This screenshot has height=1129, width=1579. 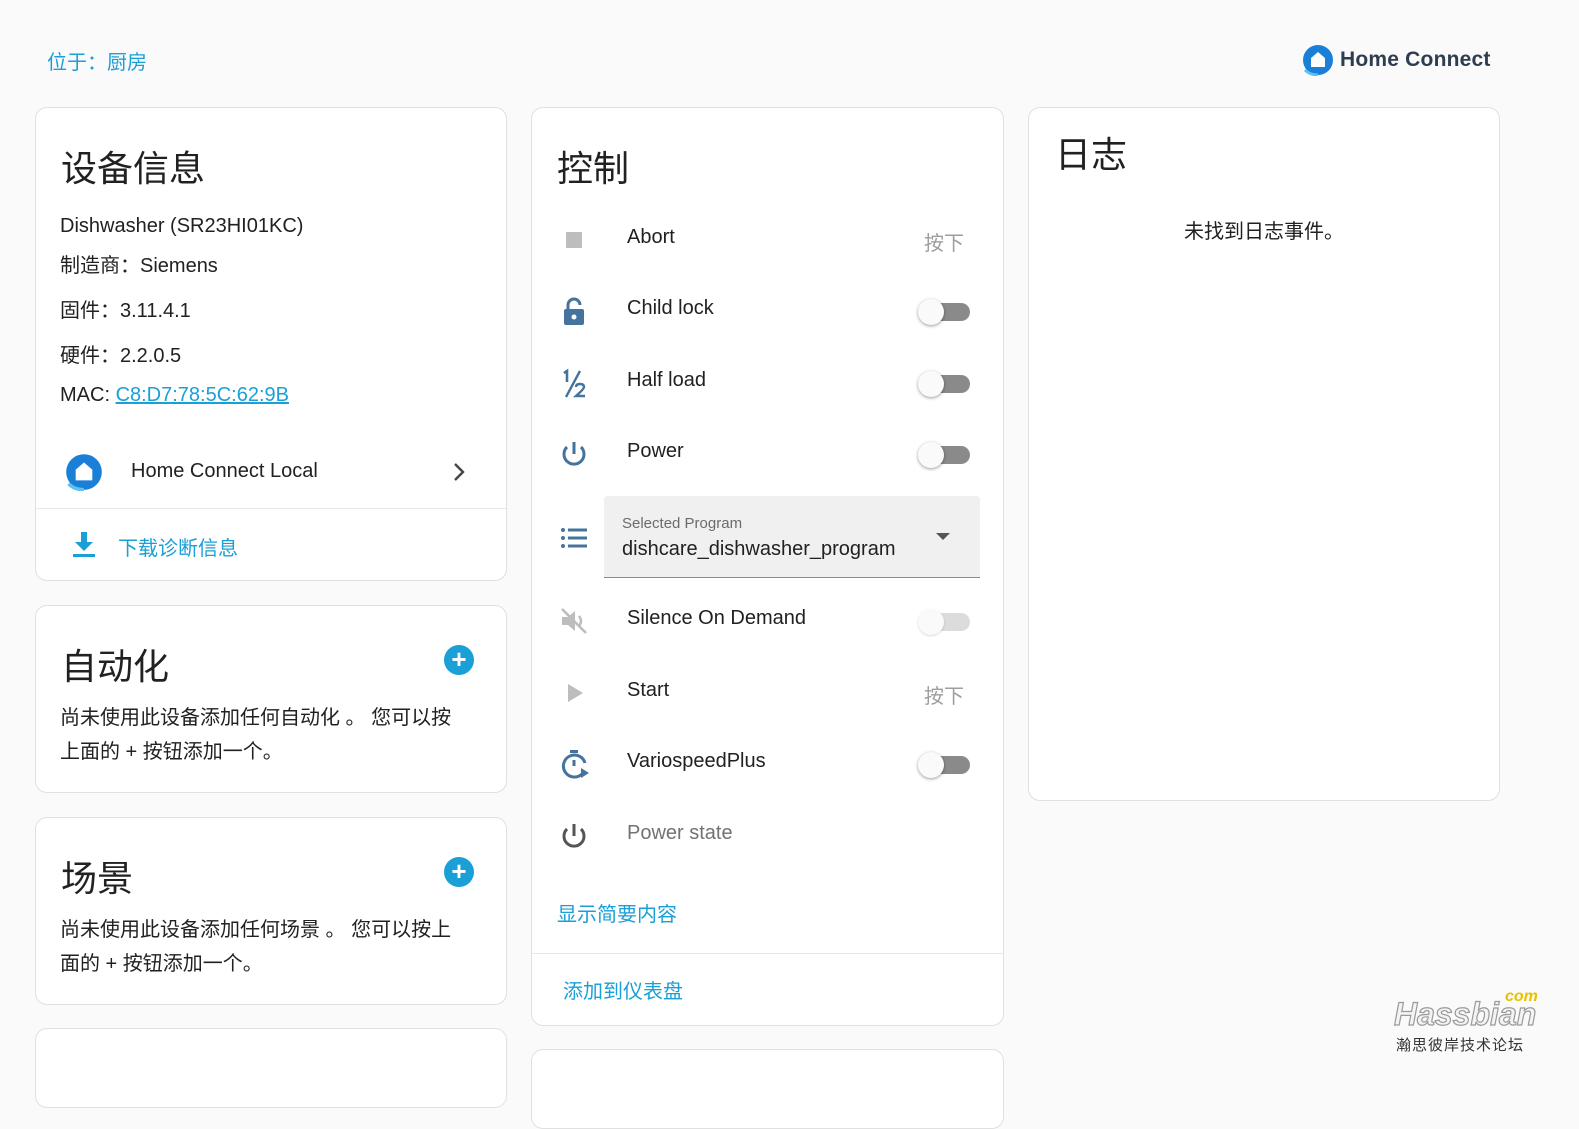 What do you see at coordinates (97, 878) in the screenshot?
I see `scenes-title: 场景` at bounding box center [97, 878].